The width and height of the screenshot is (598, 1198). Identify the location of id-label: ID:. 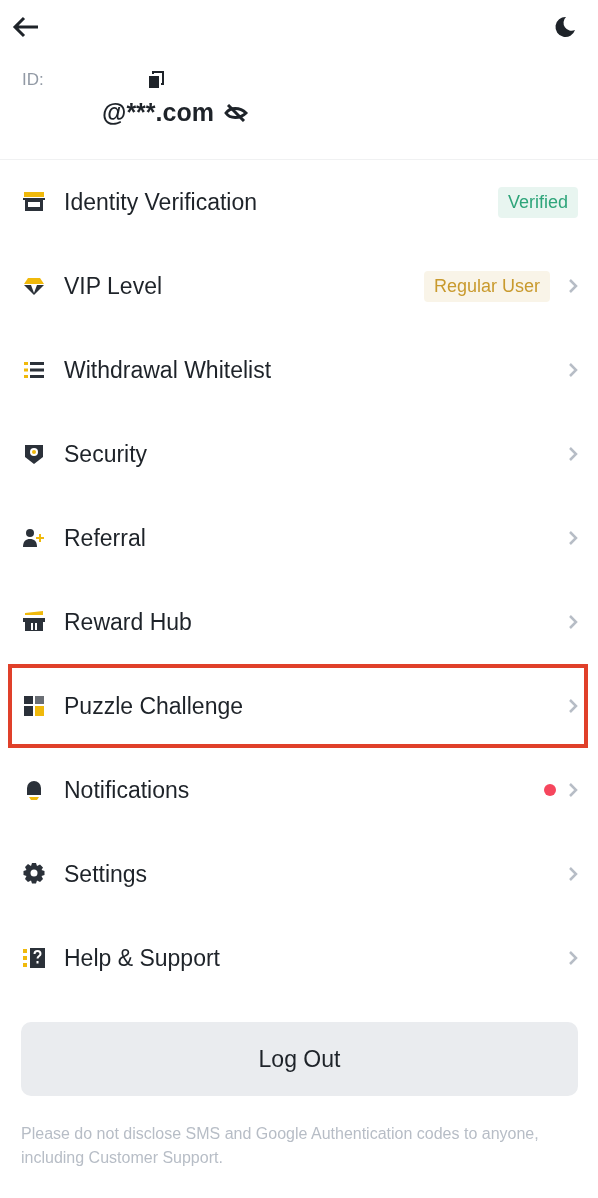
(33, 80).